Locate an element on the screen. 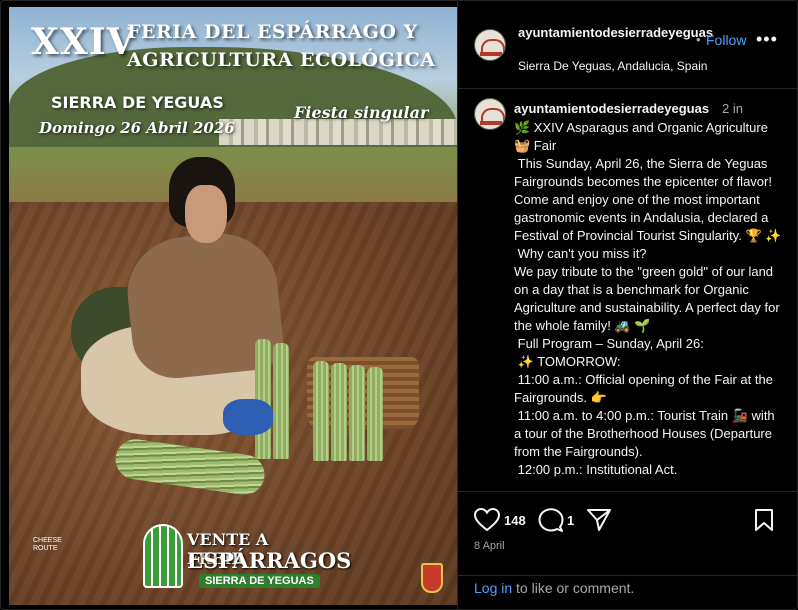 This screenshot has width=798, height=610. poster-title-line2: AGRICULTURA ECOLÓGICA is located at coordinates (281, 60).